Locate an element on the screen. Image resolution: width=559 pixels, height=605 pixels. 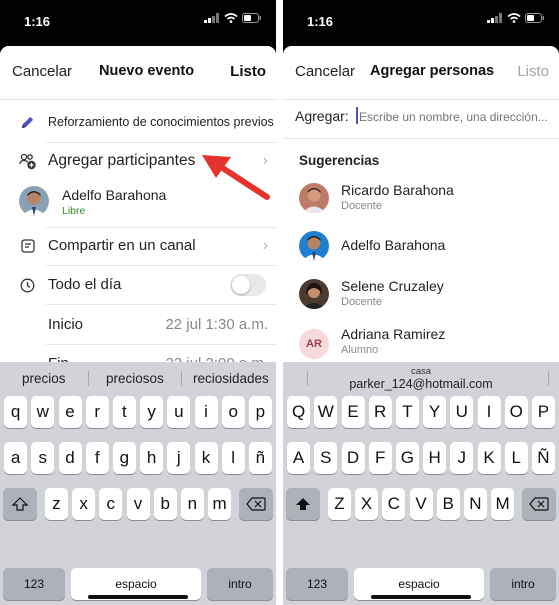
key-I: I is located at coordinates (489, 412).